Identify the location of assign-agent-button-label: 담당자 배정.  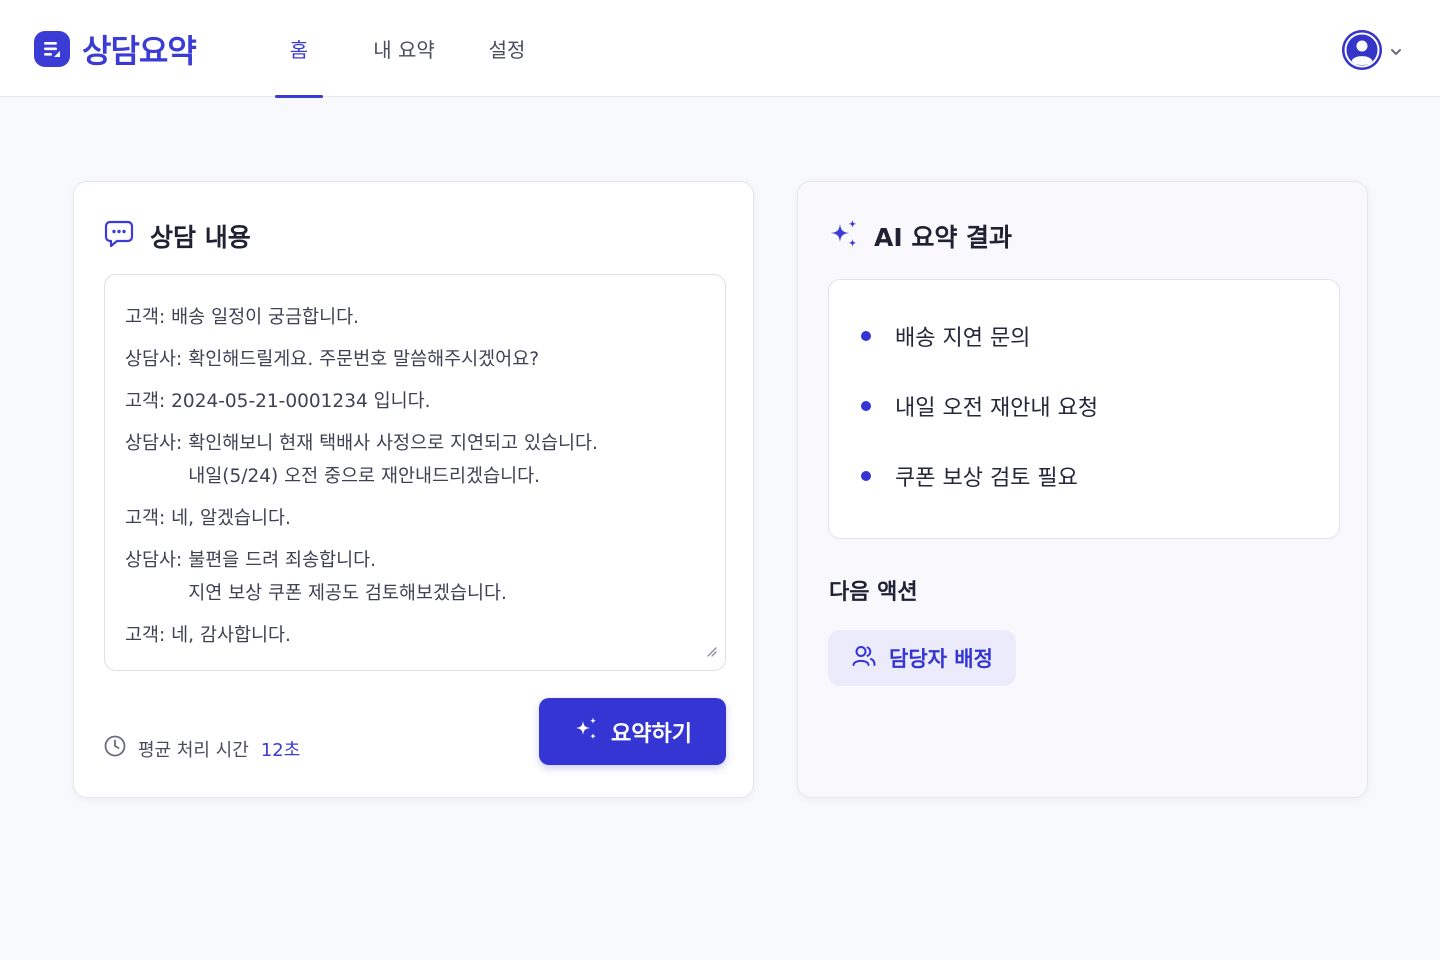
(941, 659).